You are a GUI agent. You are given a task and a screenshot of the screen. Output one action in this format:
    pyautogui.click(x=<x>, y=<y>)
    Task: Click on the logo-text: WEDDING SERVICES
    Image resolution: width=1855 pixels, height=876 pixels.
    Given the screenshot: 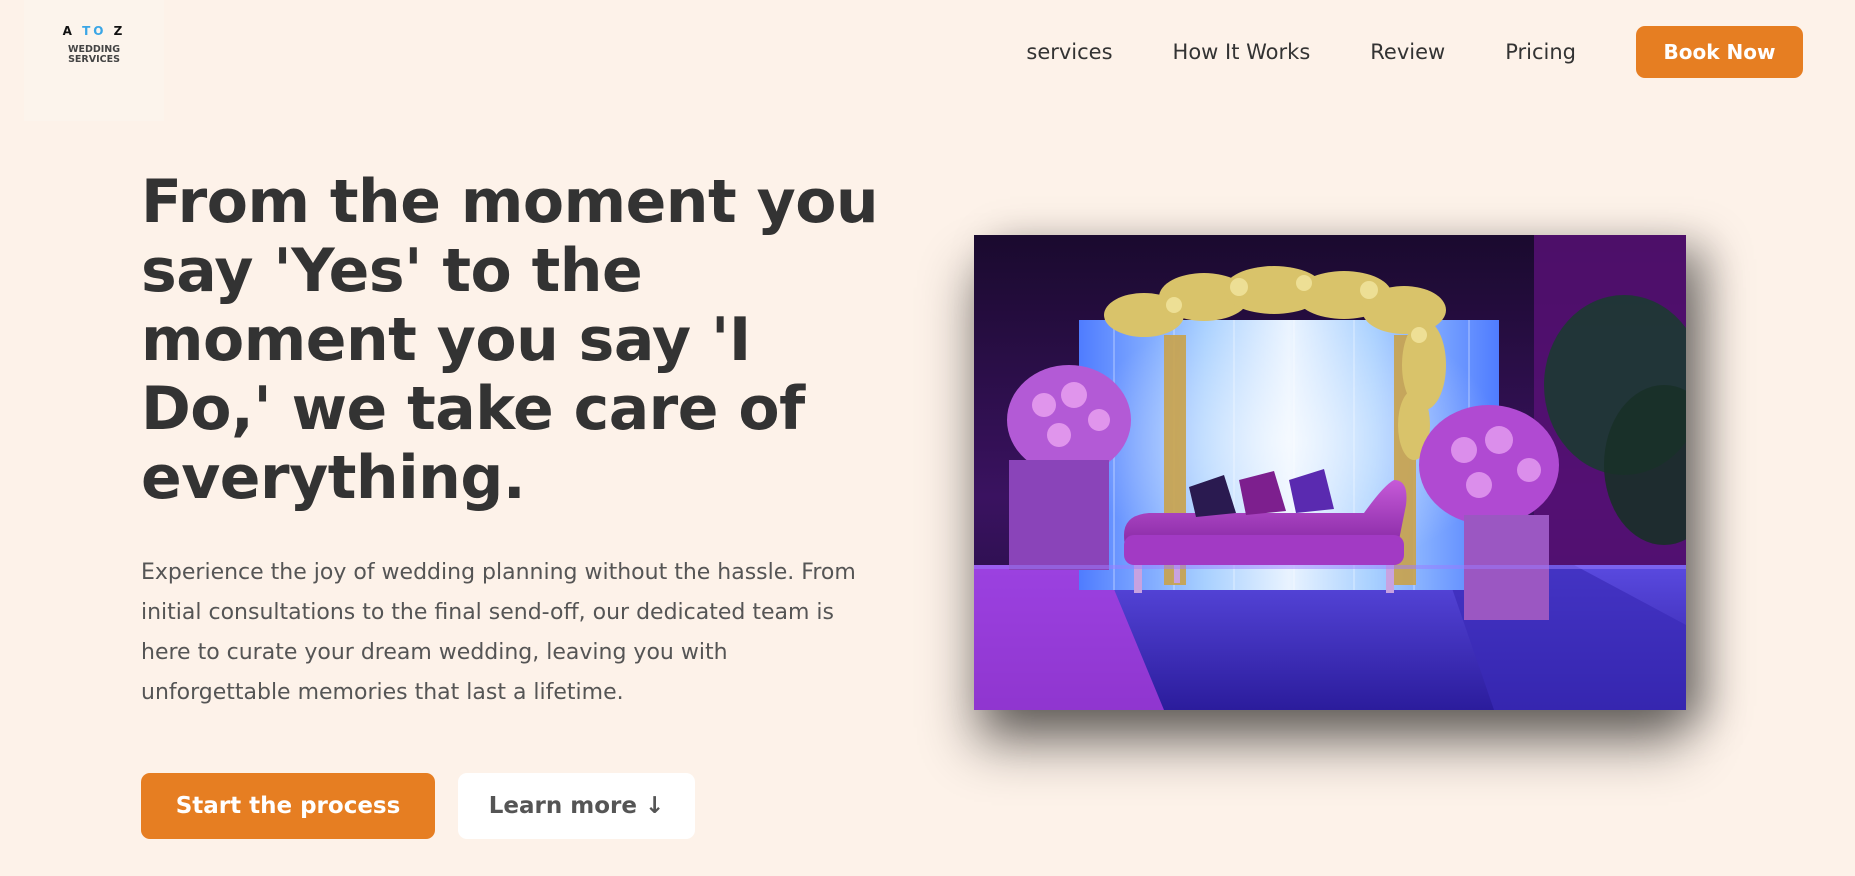 What is the action you would take?
    pyautogui.click(x=94, y=55)
    